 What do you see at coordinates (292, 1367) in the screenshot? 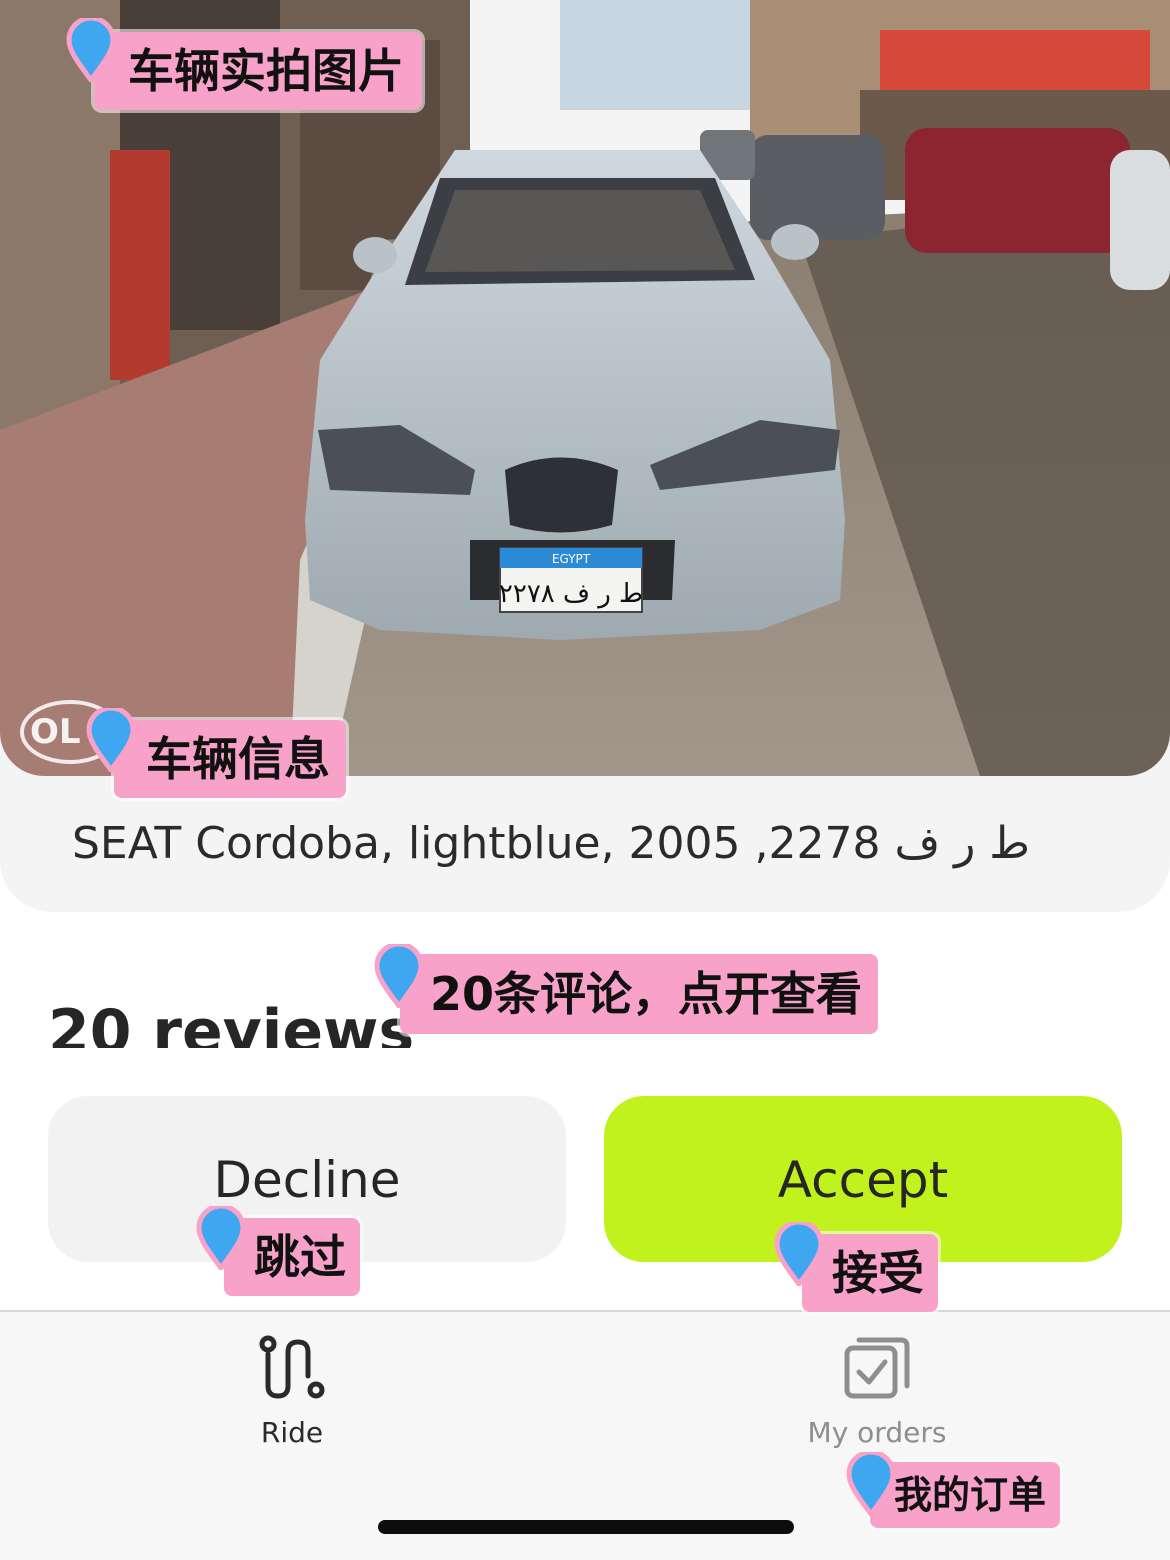
I see `route-icon` at bounding box center [292, 1367].